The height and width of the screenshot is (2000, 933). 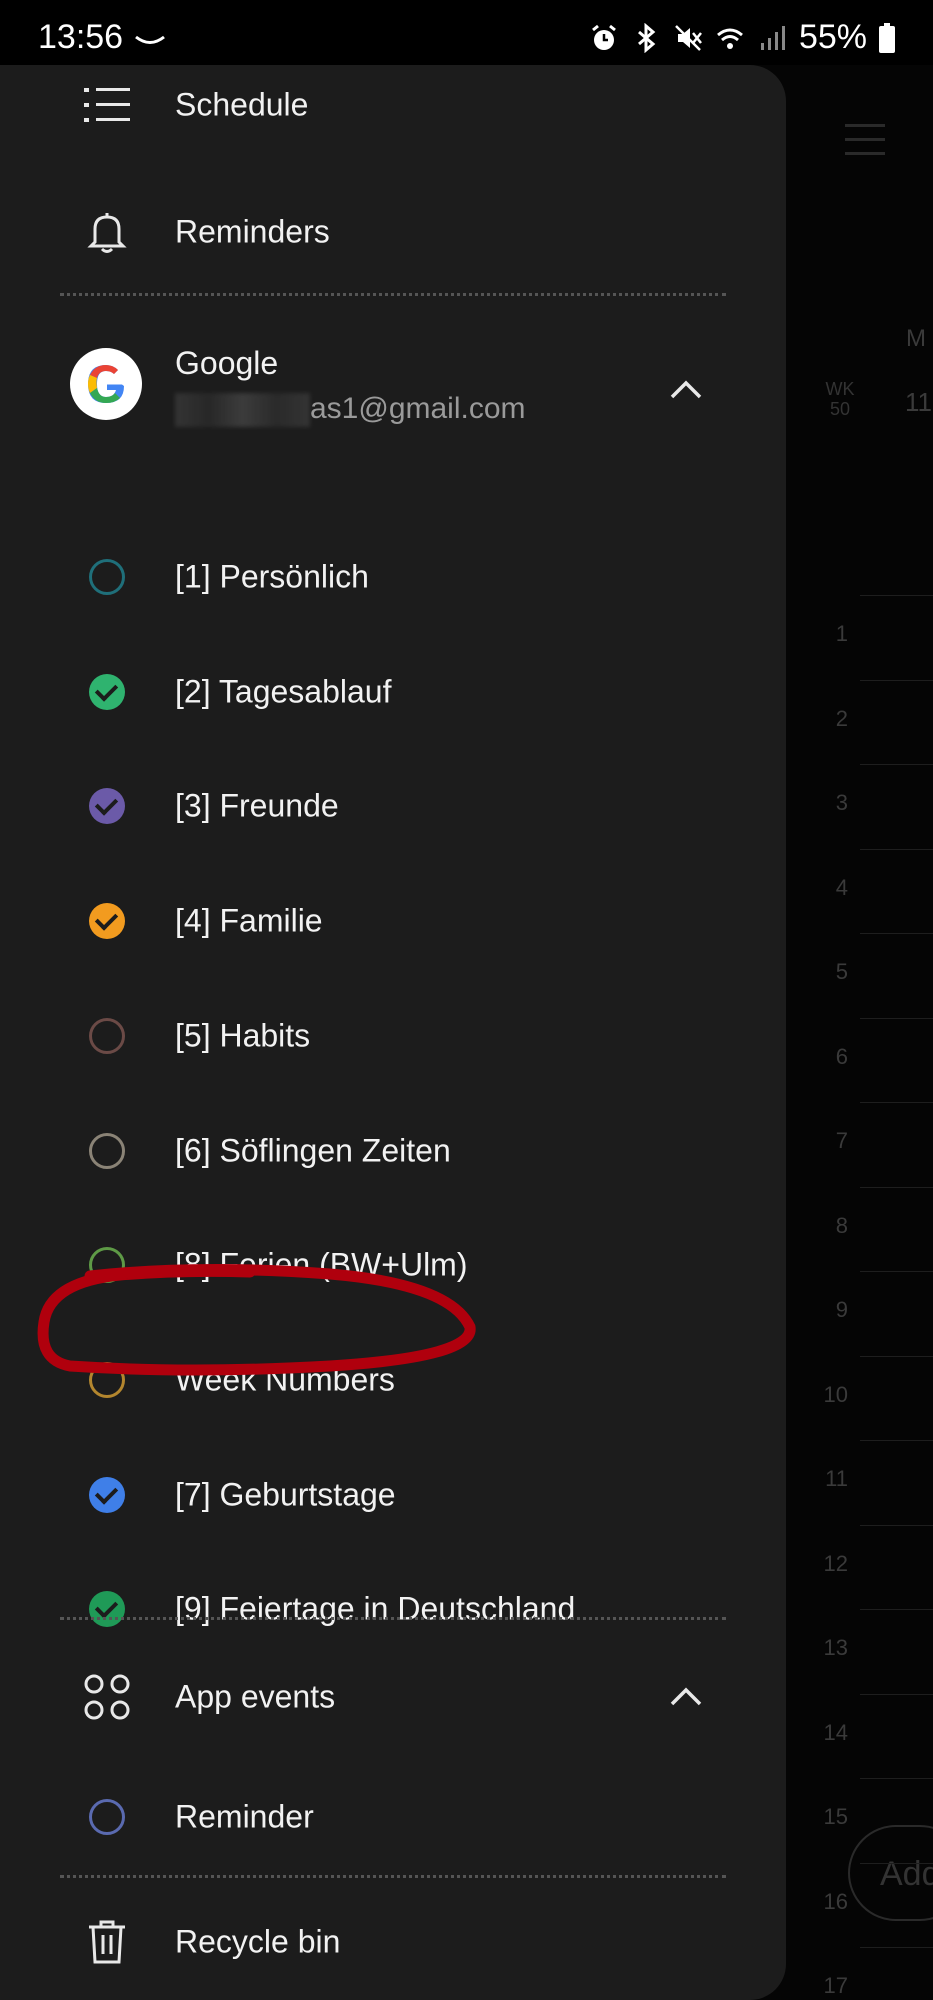 What do you see at coordinates (906, 1874) in the screenshot?
I see `add-event-label: Add` at bounding box center [906, 1874].